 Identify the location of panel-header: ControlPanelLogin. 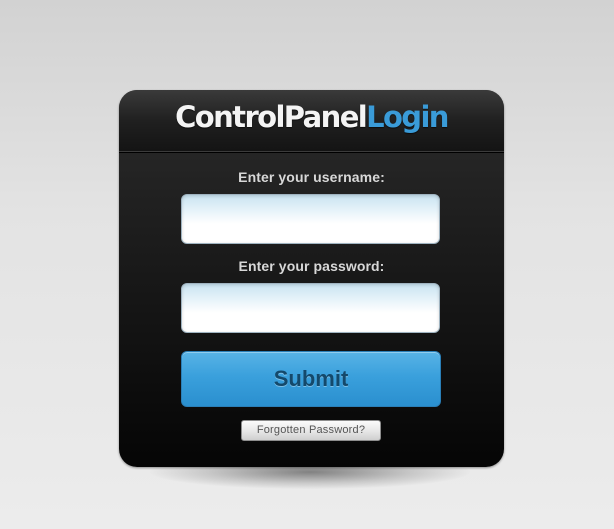
(311, 121).